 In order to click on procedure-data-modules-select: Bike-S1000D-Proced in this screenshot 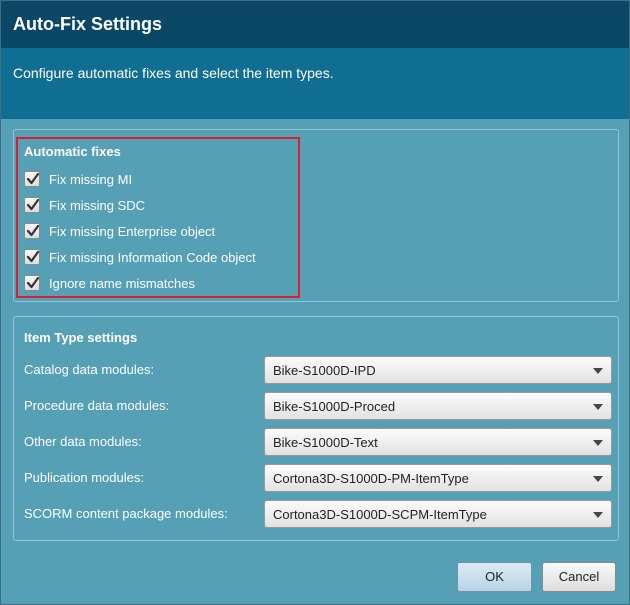, I will do `click(438, 406)`.